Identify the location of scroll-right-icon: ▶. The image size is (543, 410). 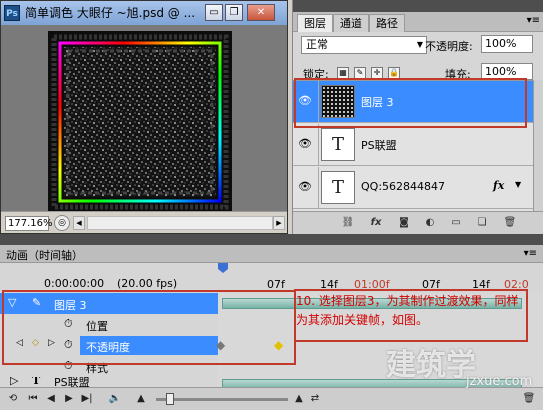
(279, 223).